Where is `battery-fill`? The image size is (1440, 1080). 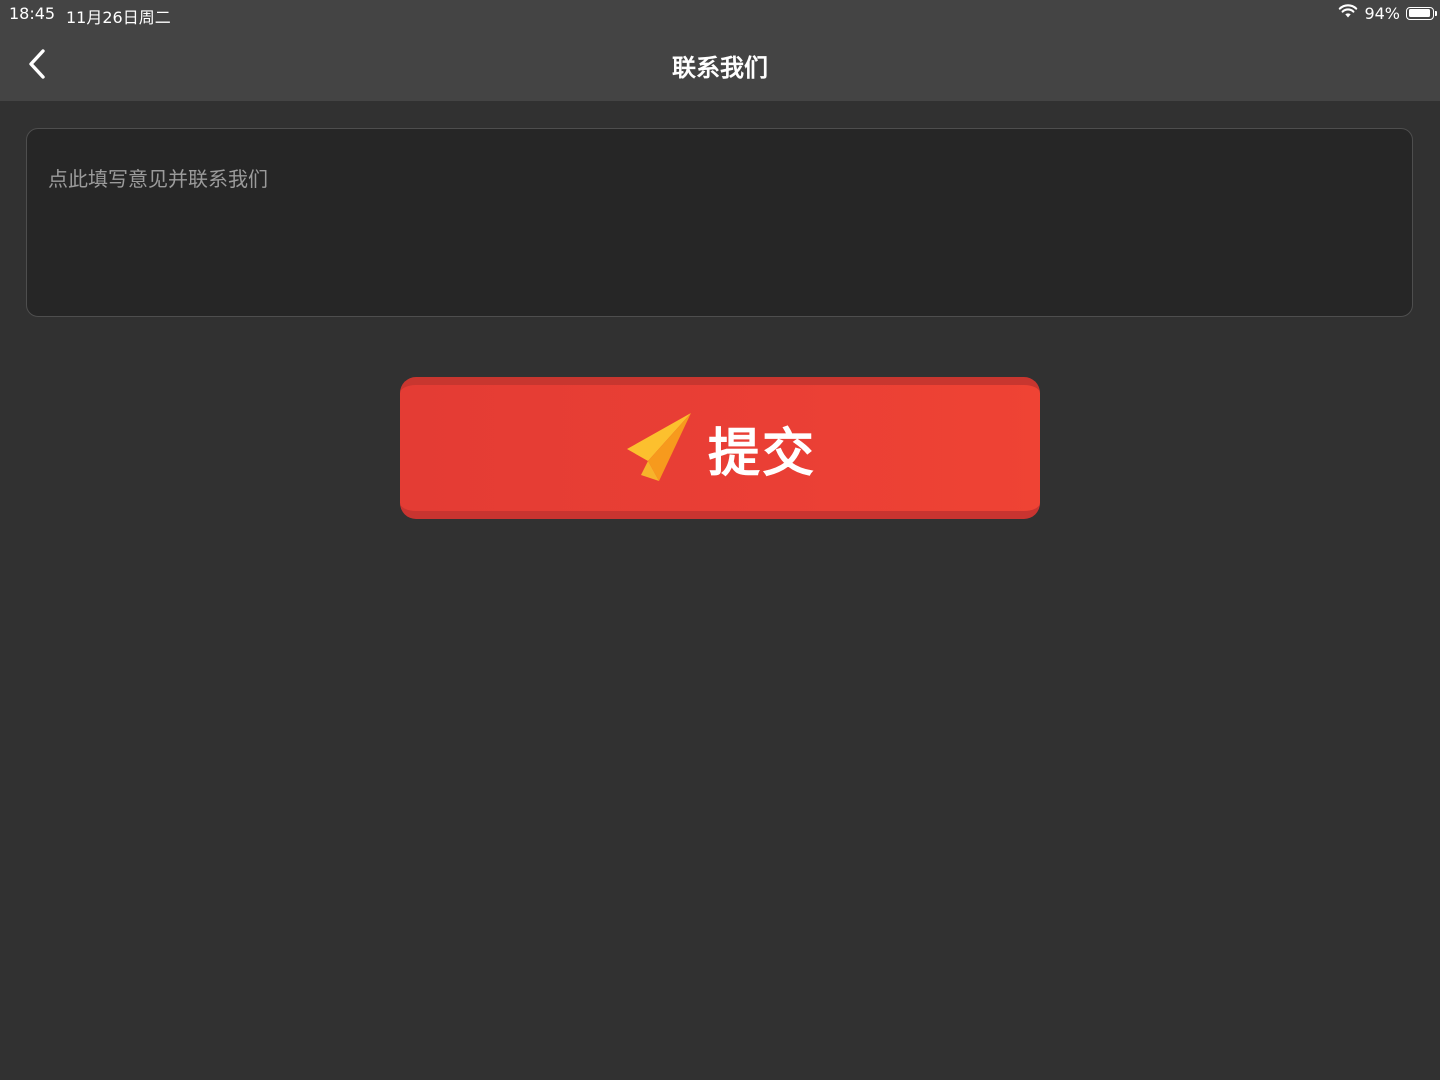 battery-fill is located at coordinates (1419, 13).